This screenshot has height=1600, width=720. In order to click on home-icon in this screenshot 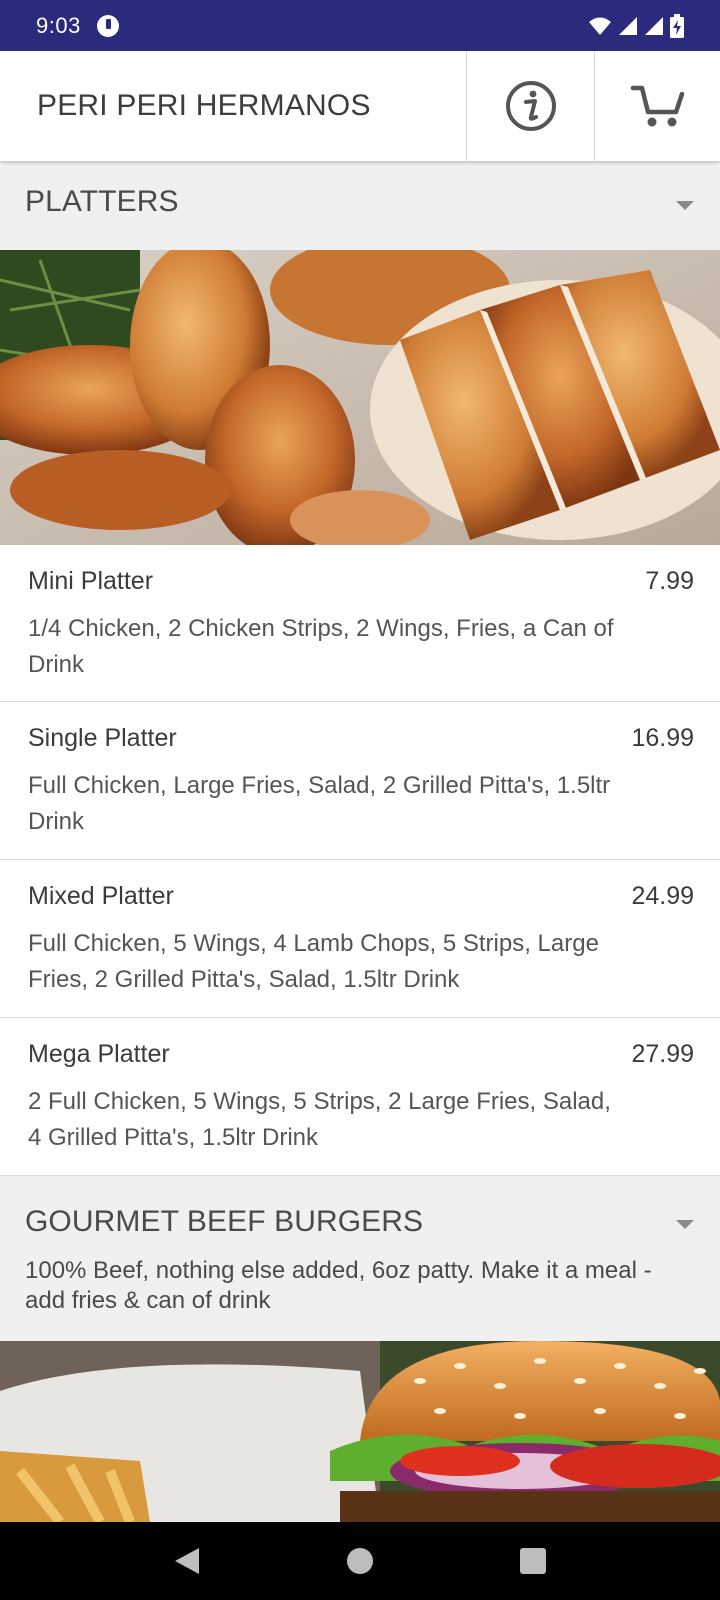, I will do `click(360, 1561)`.